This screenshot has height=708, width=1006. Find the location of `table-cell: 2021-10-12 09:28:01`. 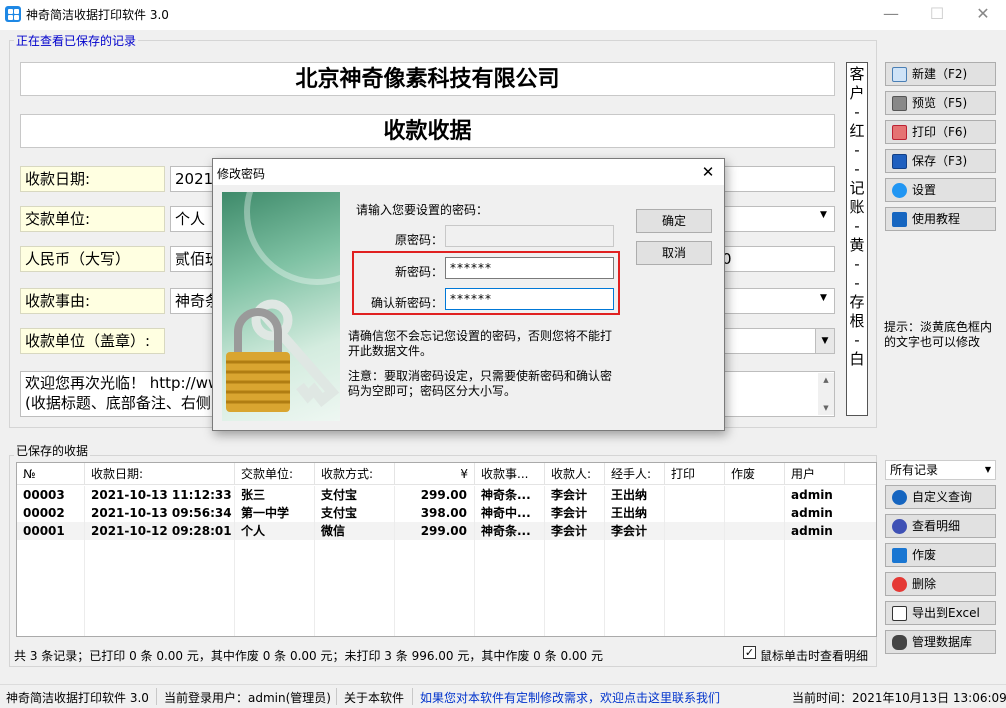

table-cell: 2021-10-12 09:28:01 is located at coordinates (161, 531).